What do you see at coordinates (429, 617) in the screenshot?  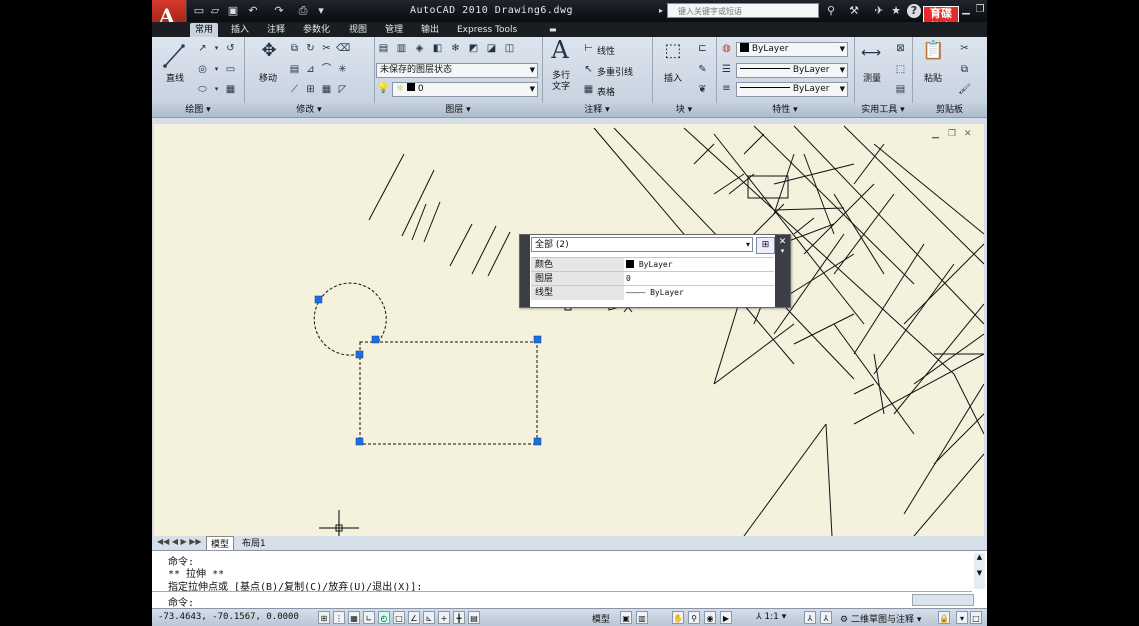 I see `ducs-icon: ⊾` at bounding box center [429, 617].